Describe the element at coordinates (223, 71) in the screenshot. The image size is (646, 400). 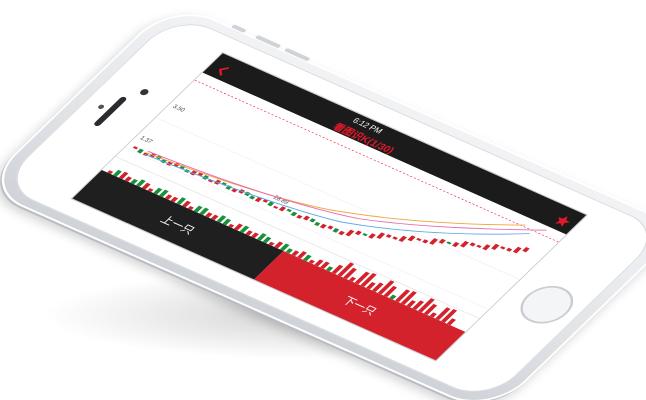
I see `chevron-left-icon` at that location.